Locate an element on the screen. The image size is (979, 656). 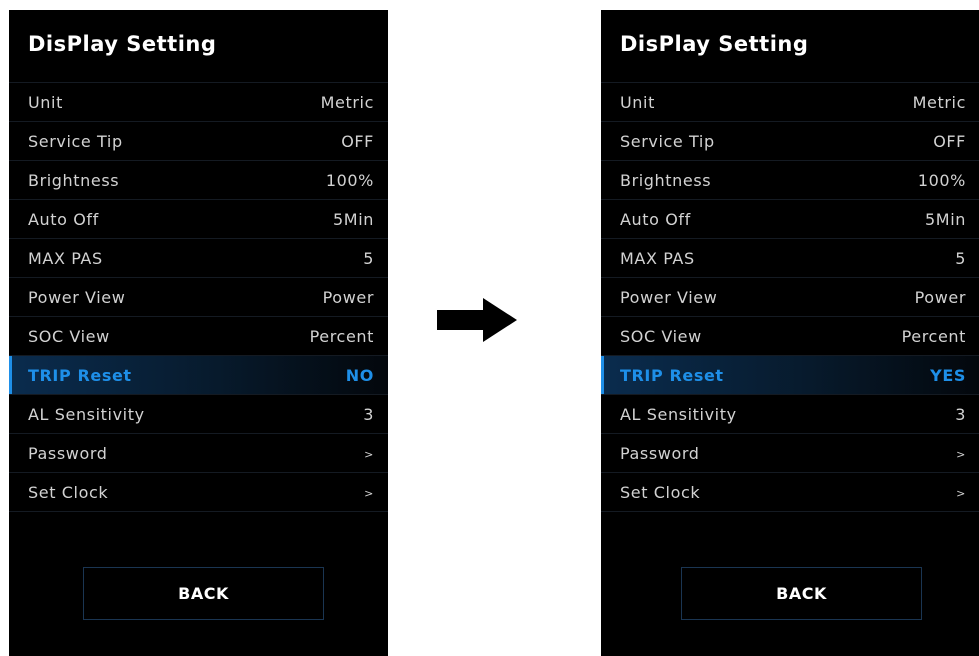
setting-row-trip-reset: TRIP Reset NO is located at coordinates (198, 375).